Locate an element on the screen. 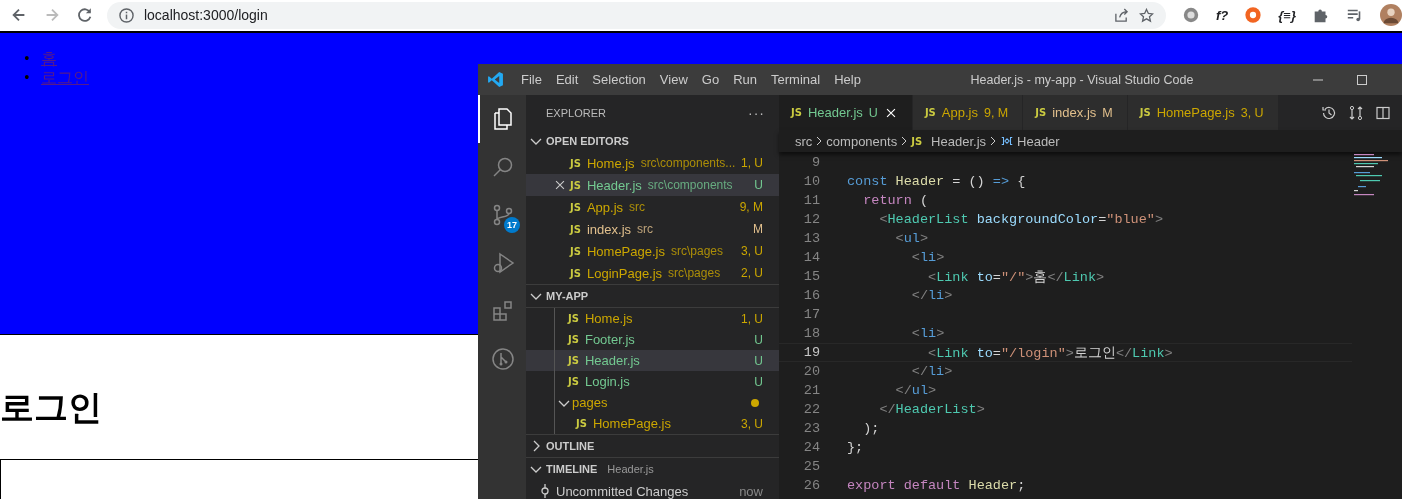 This screenshot has height=499, width=1402. open-editor-item: JS LoginPage.js src\pages 2, U is located at coordinates (652, 273).